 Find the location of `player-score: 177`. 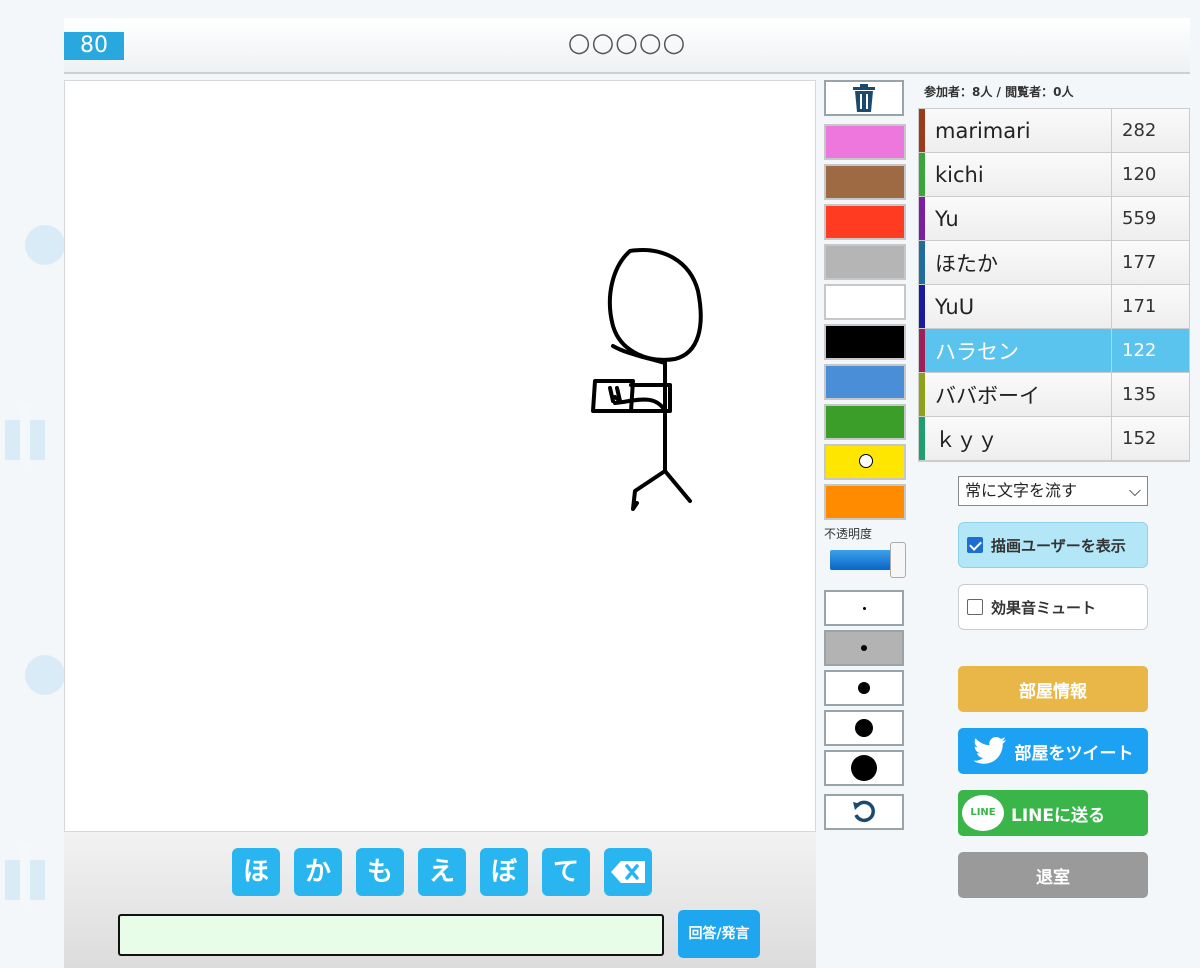

player-score: 177 is located at coordinates (1150, 262).